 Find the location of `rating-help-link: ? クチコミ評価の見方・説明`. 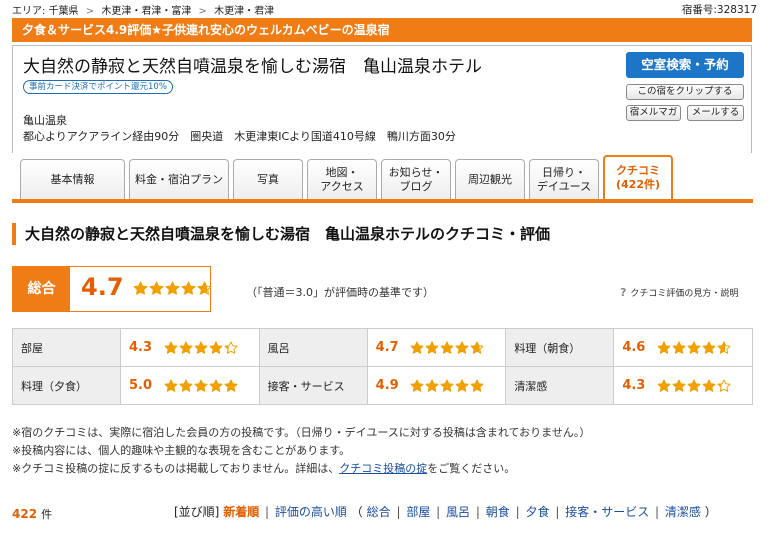

rating-help-link: ? クチコミ評価の見方・説明 is located at coordinates (679, 292).